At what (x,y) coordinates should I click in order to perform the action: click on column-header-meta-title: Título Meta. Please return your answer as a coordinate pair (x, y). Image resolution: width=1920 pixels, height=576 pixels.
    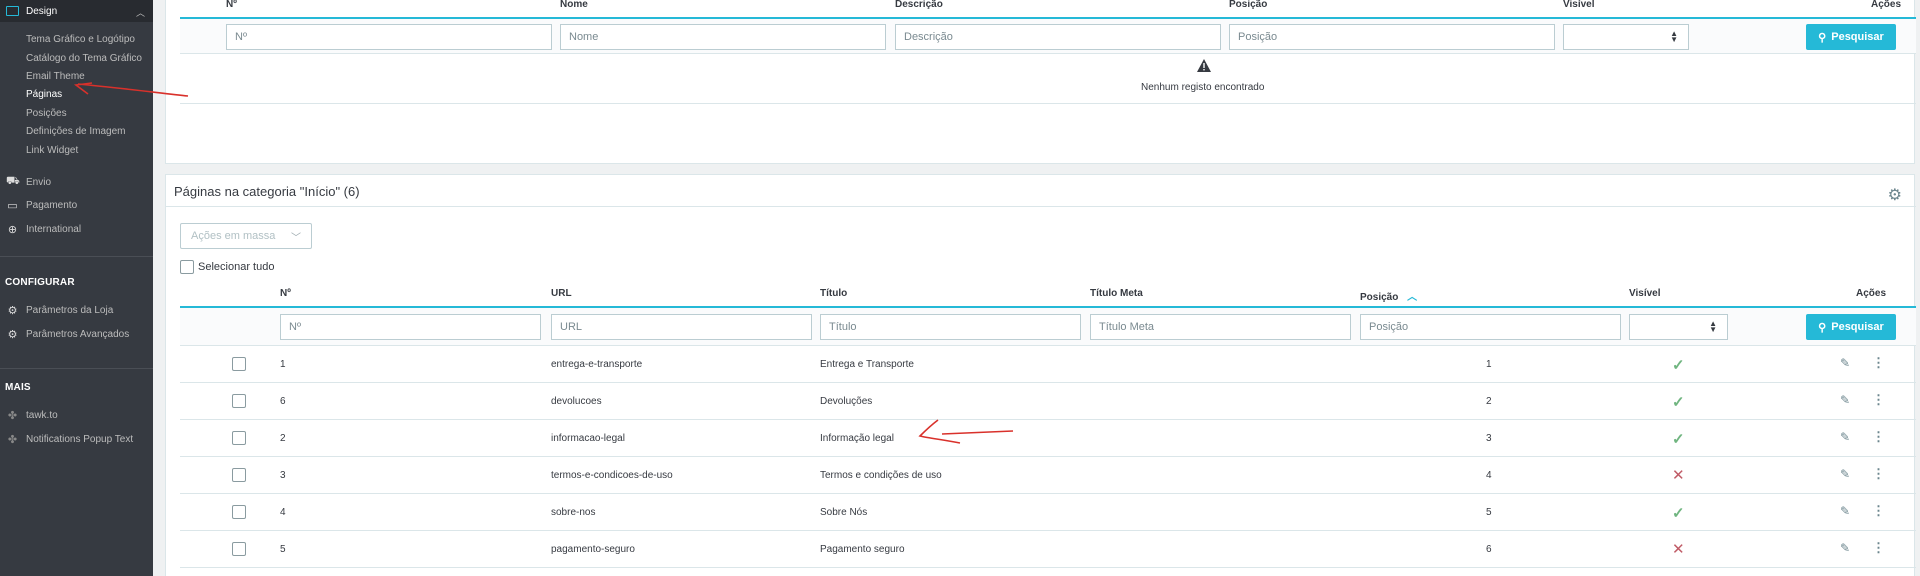
    Looking at the image, I should click on (1116, 293).